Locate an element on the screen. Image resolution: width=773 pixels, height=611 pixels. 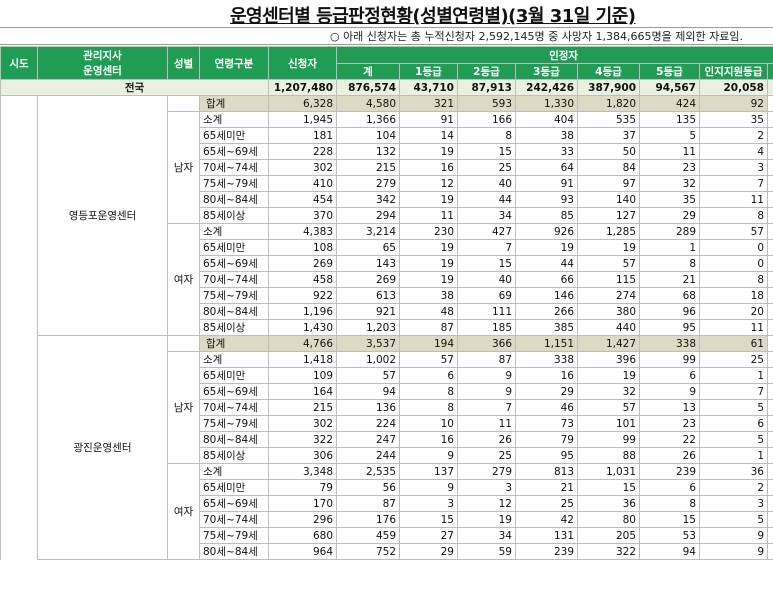
value-cell: 96 is located at coordinates (669, 311).